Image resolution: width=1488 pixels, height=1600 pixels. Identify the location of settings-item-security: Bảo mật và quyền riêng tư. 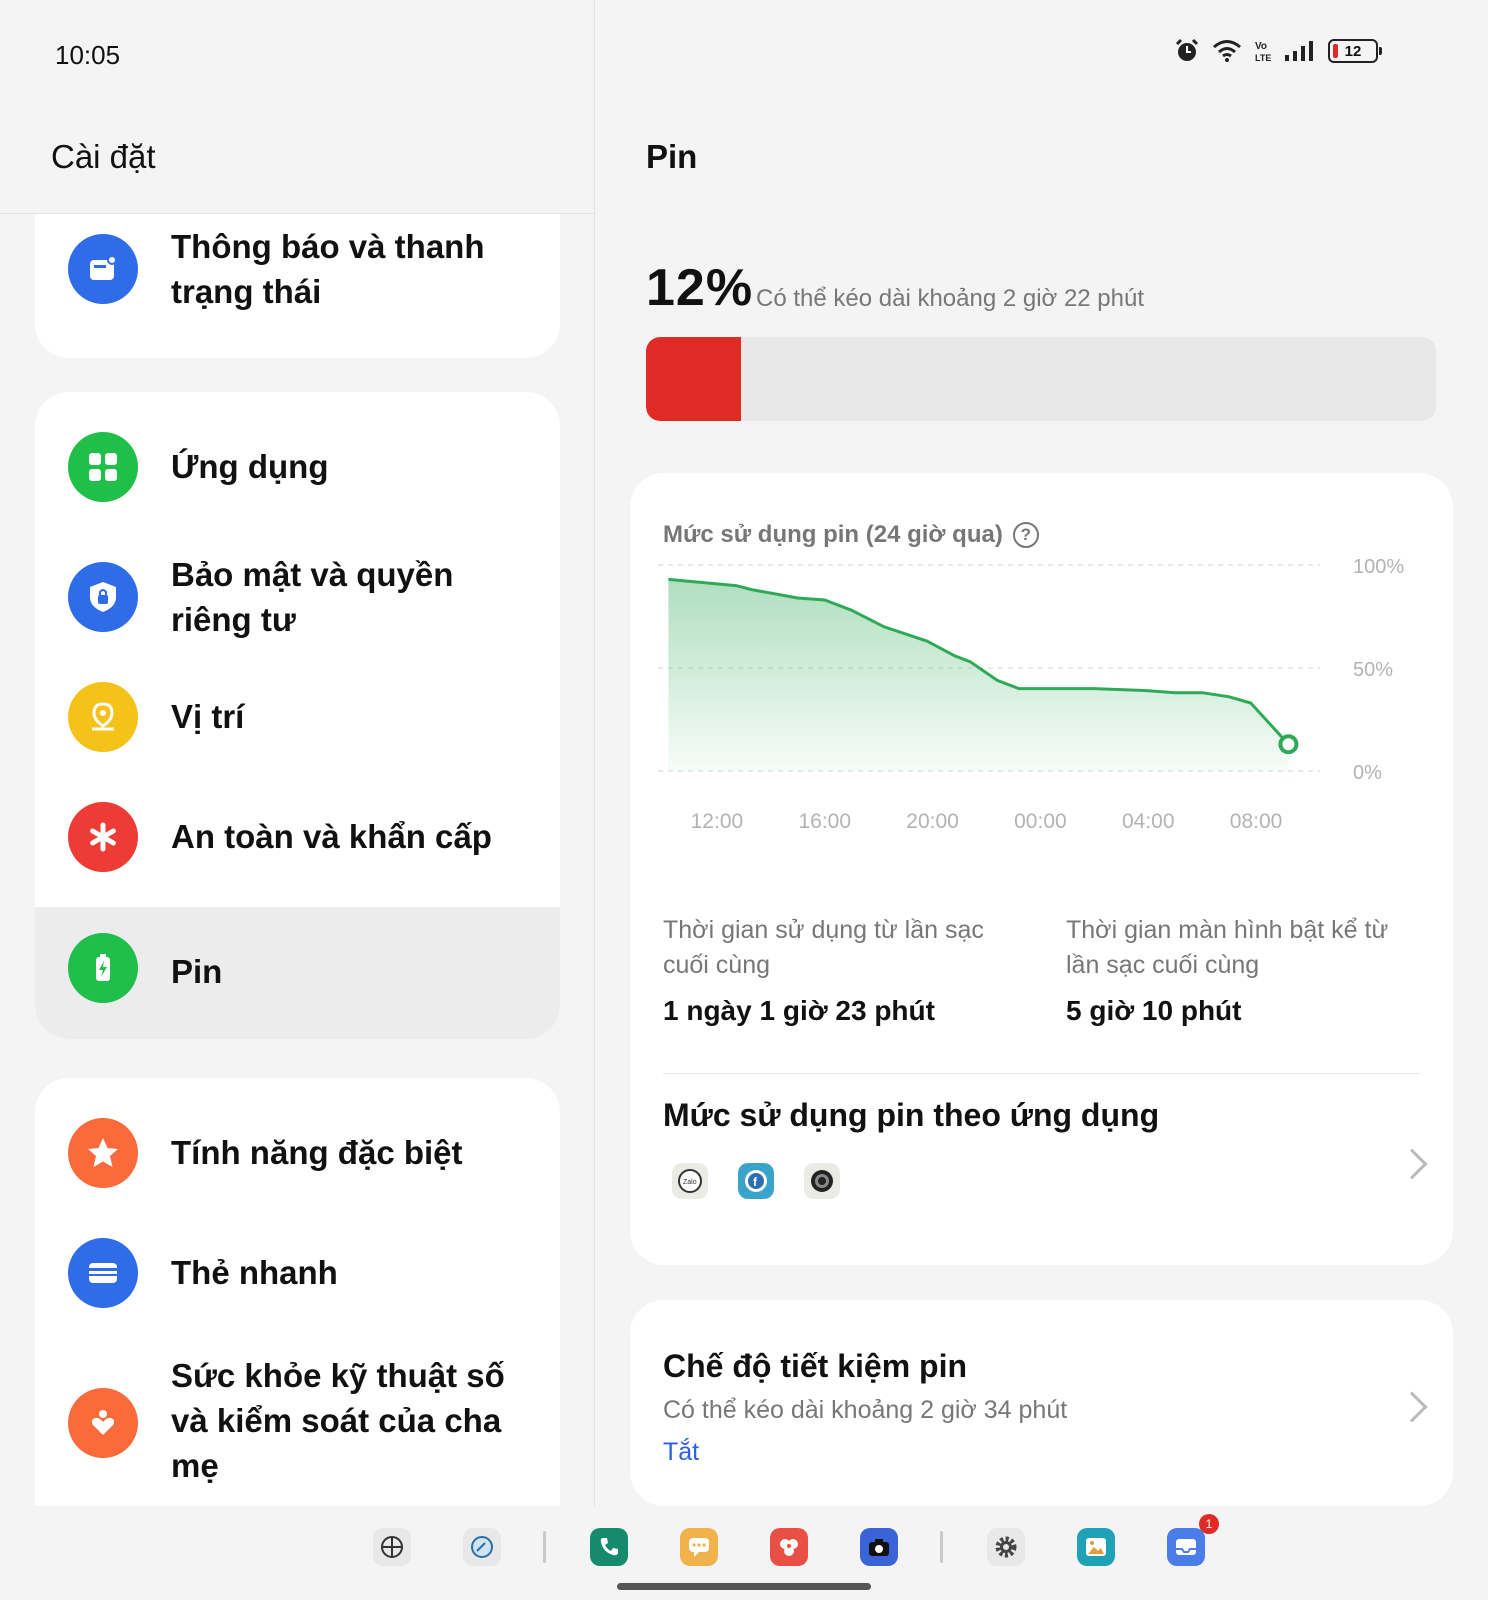
(297, 597).